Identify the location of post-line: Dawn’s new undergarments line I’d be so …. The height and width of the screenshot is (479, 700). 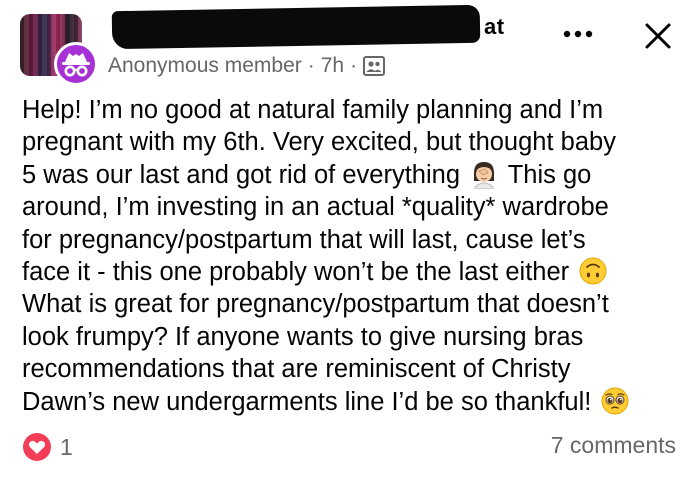
(357, 402).